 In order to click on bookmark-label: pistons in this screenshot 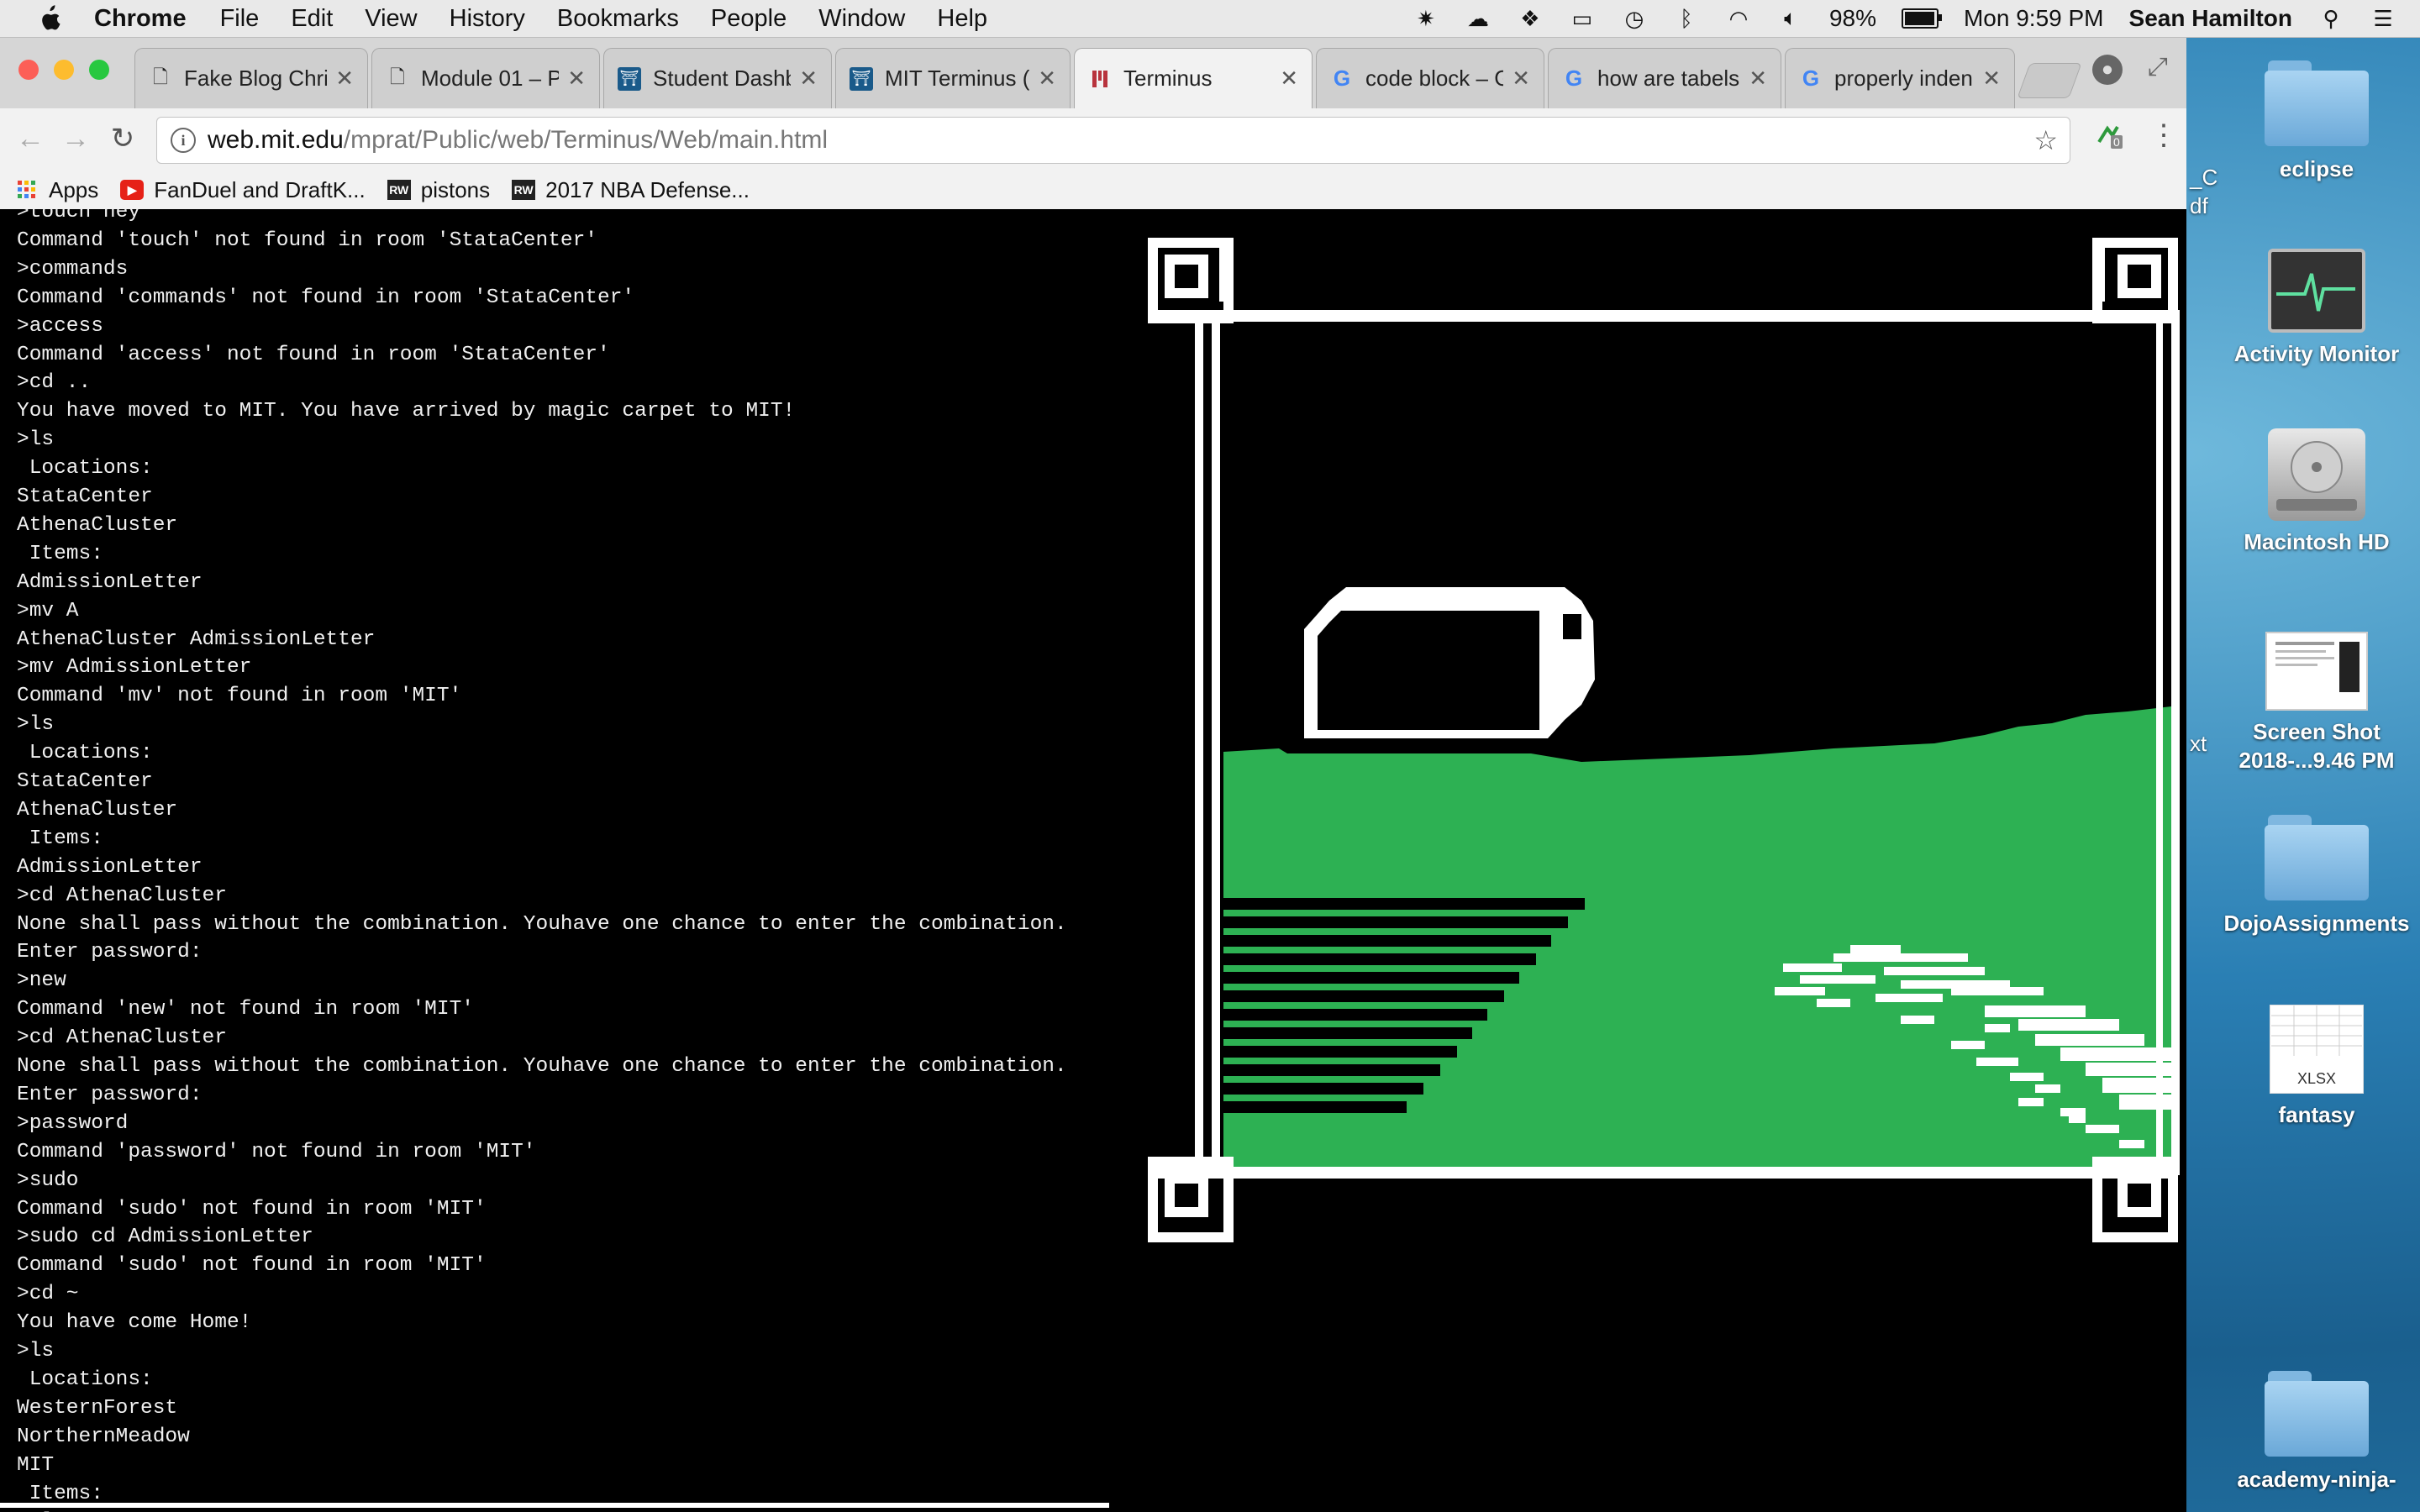, I will do `click(455, 189)`.